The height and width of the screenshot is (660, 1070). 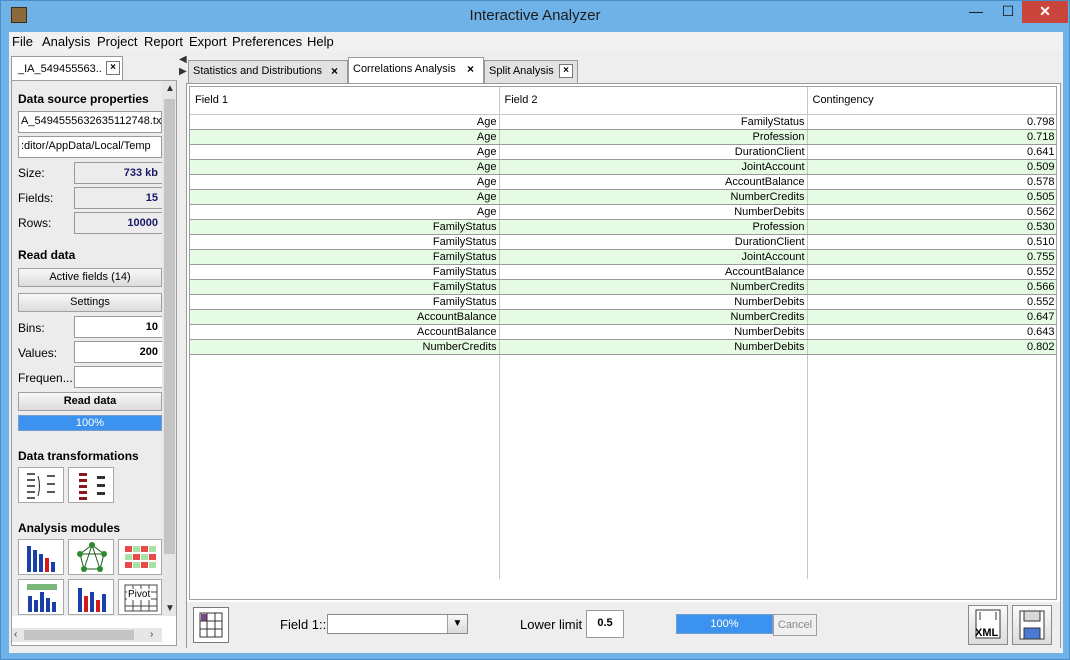 I want to click on save-button, so click(x=1032, y=625).